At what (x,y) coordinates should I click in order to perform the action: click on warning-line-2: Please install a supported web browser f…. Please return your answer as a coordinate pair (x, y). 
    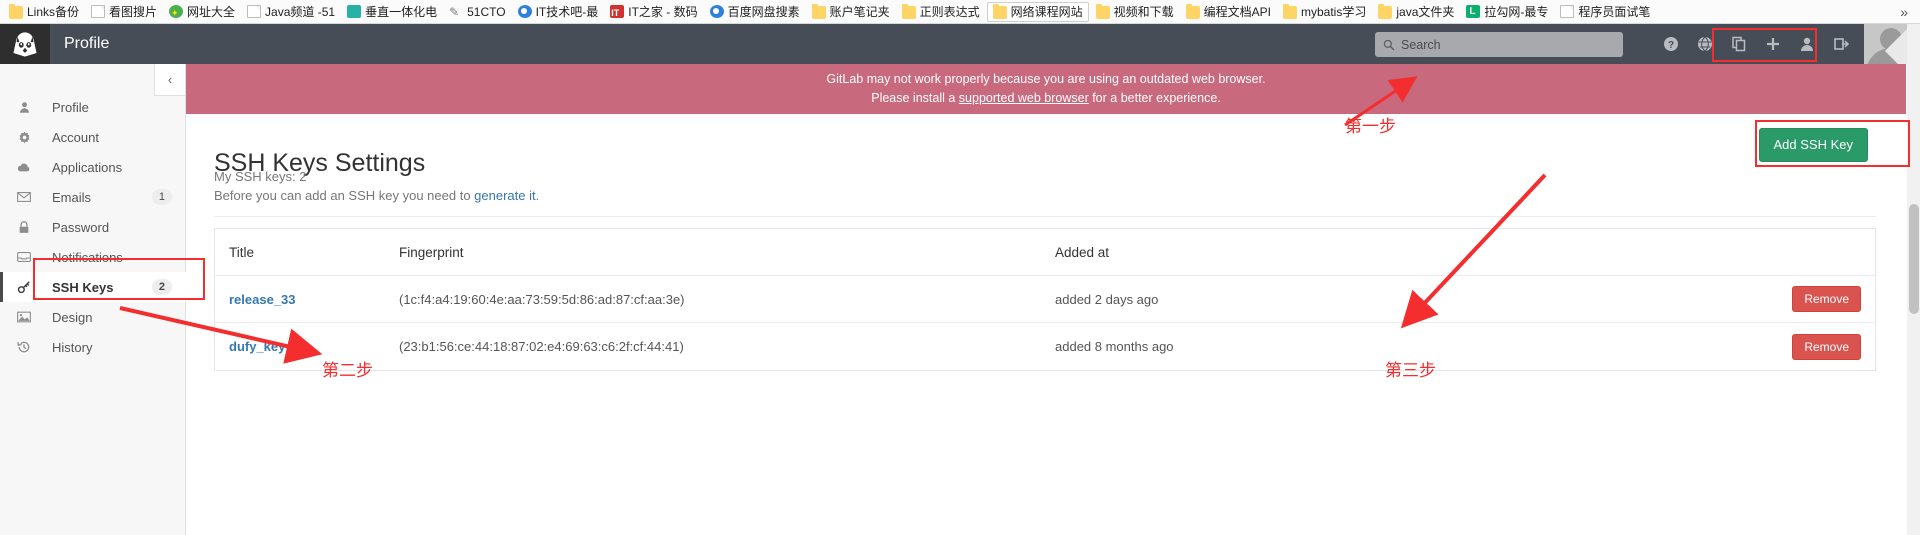
    Looking at the image, I should click on (1046, 98).